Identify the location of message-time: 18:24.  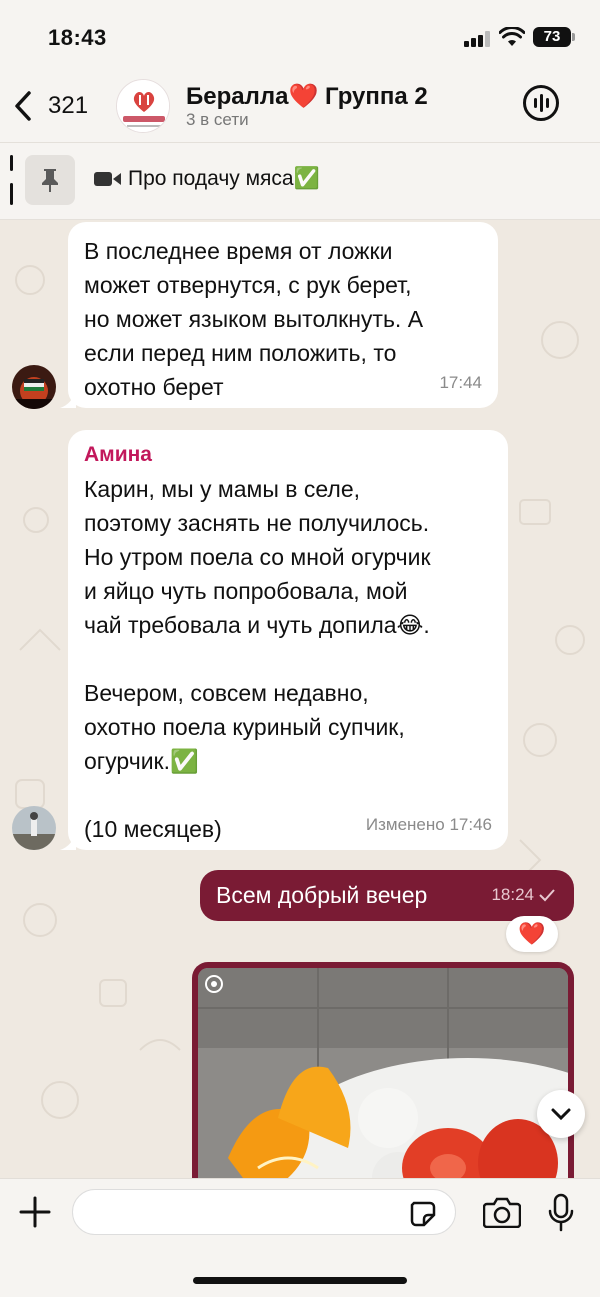
(512, 894).